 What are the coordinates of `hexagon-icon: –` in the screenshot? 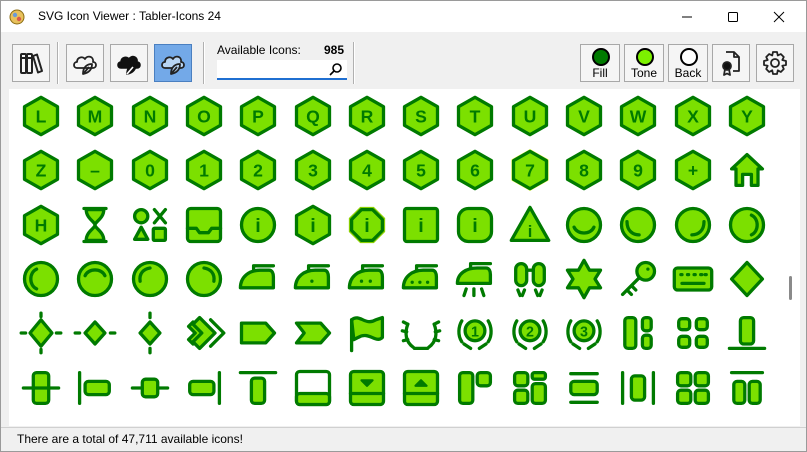 It's located at (95, 170).